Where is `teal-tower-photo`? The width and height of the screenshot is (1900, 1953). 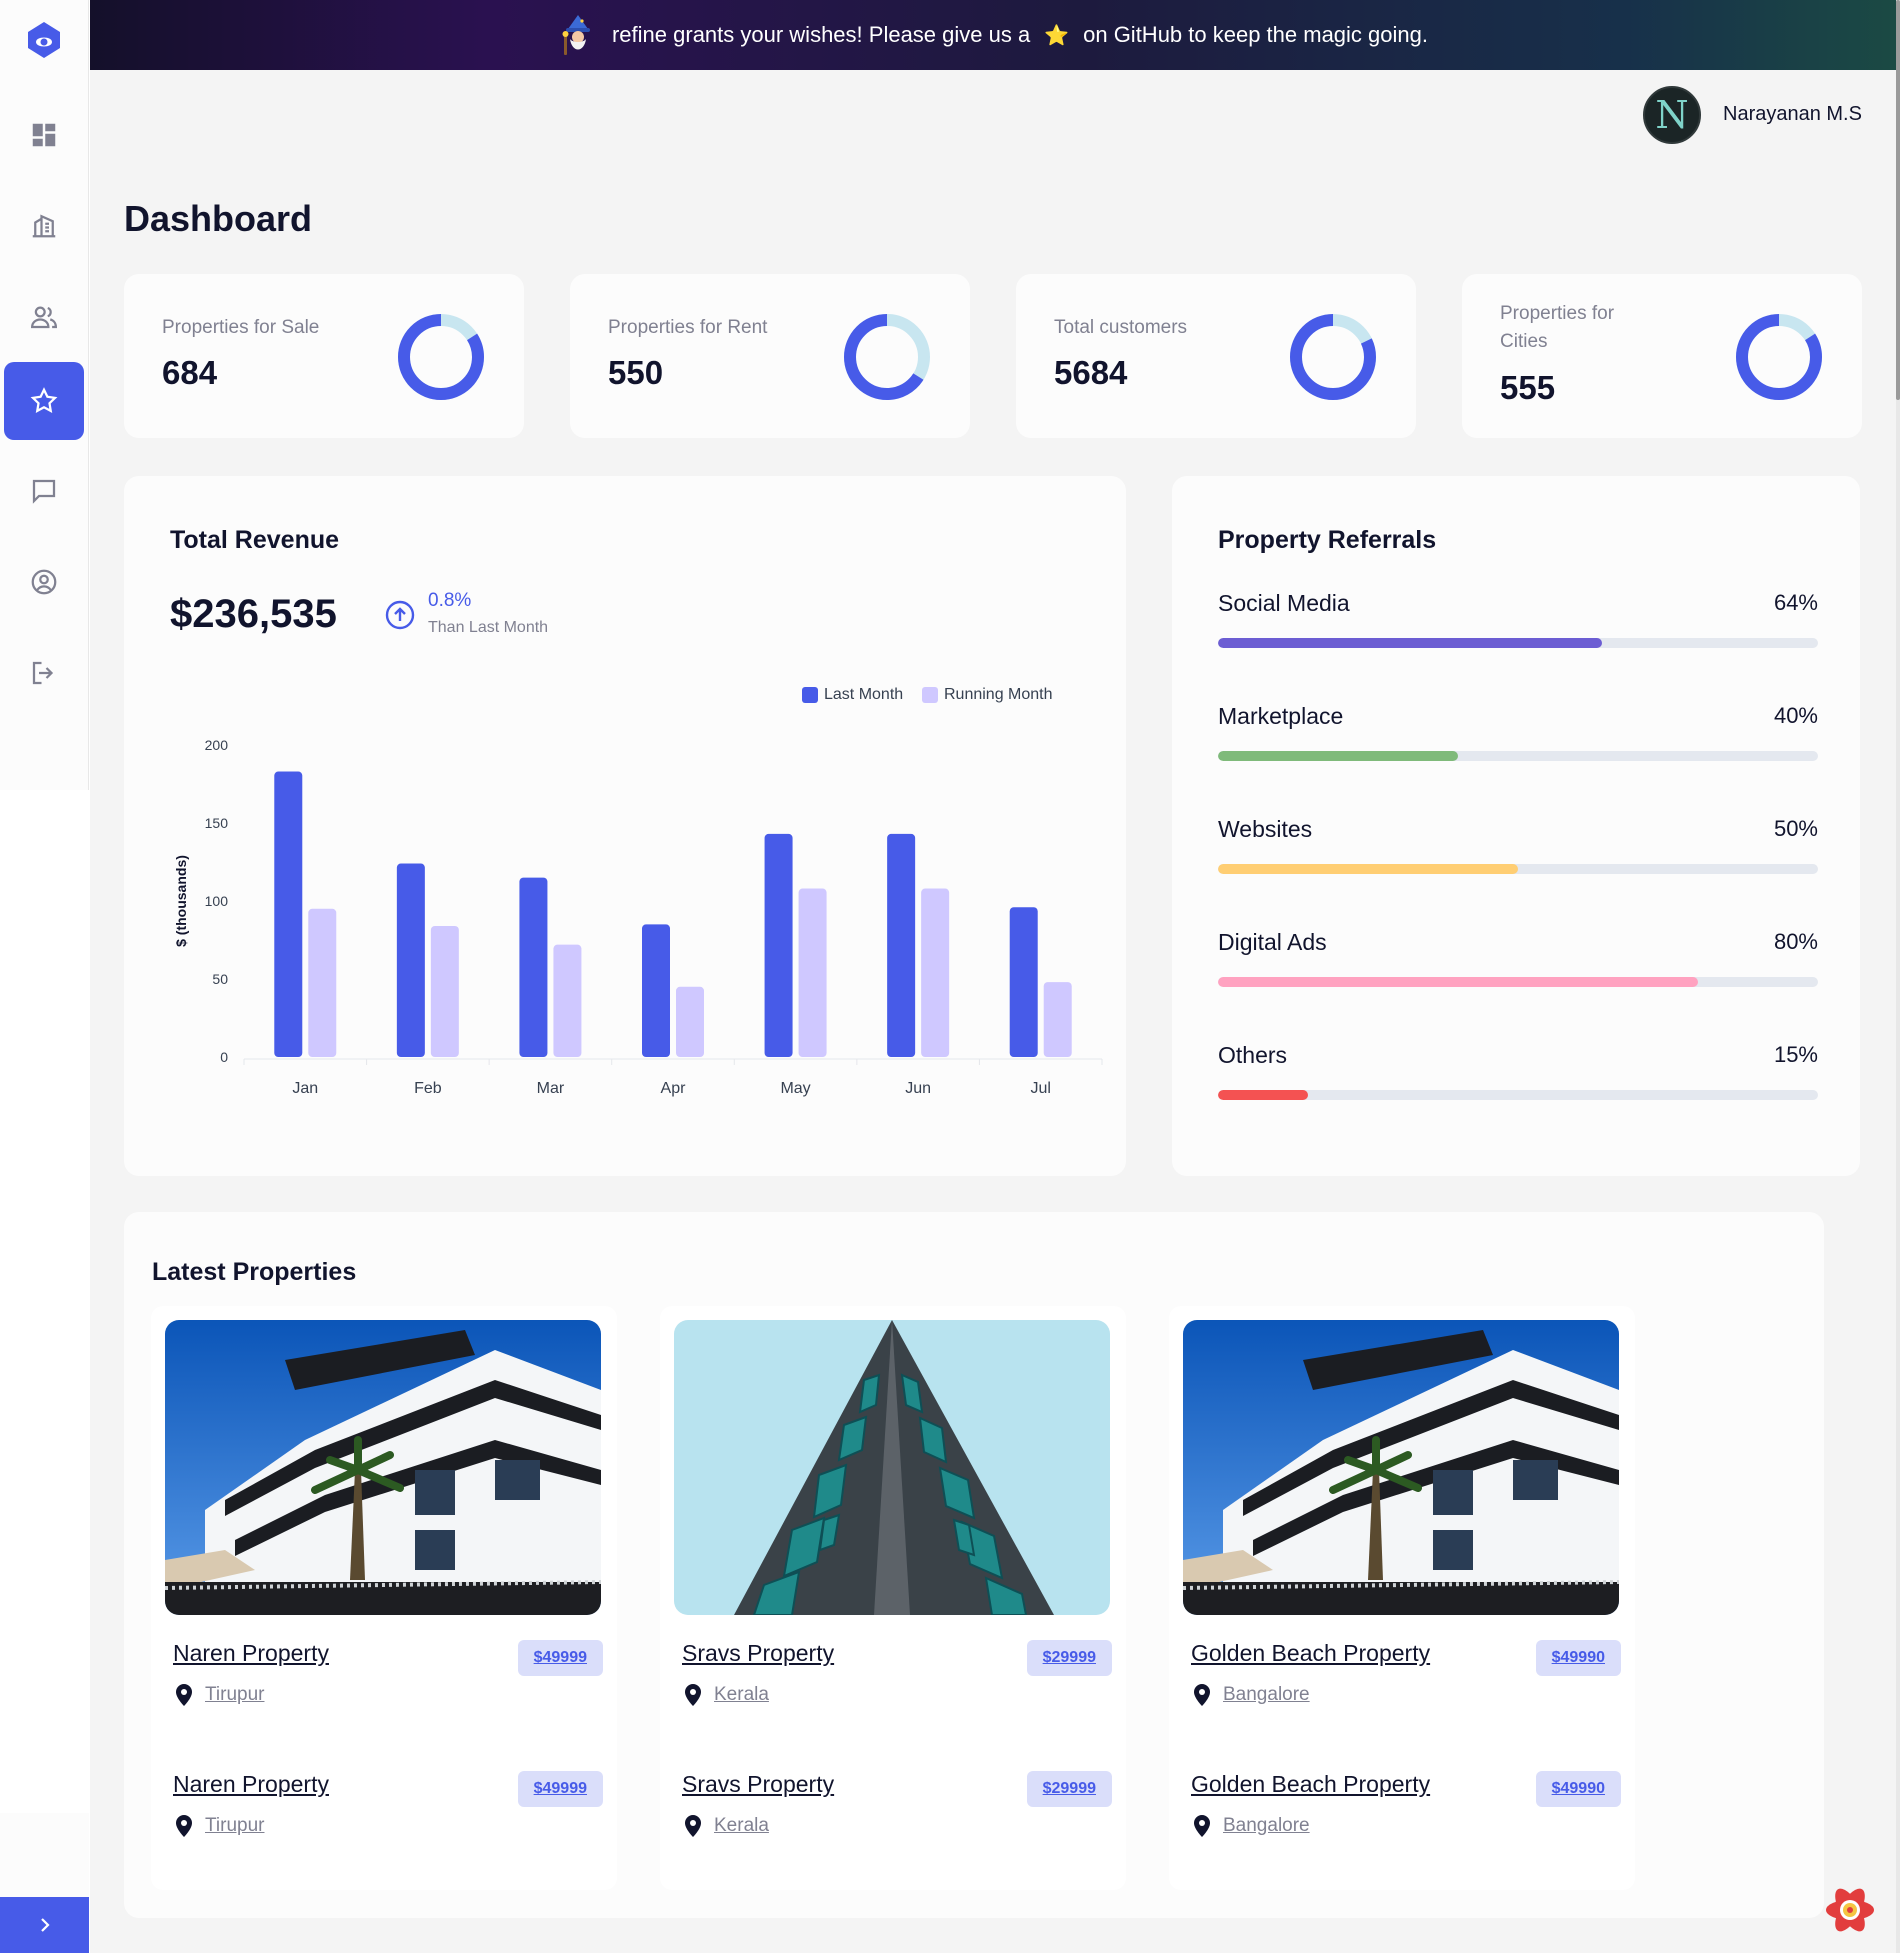
teal-tower-photo is located at coordinates (892, 1467).